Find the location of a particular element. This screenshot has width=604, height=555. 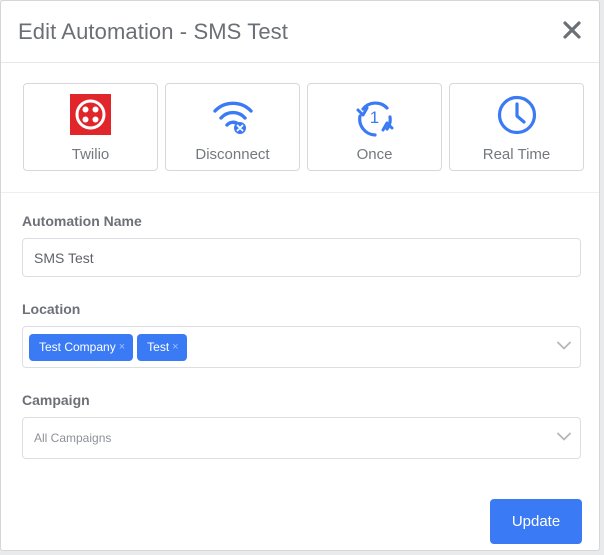

section-divider is located at coordinates (300, 192).